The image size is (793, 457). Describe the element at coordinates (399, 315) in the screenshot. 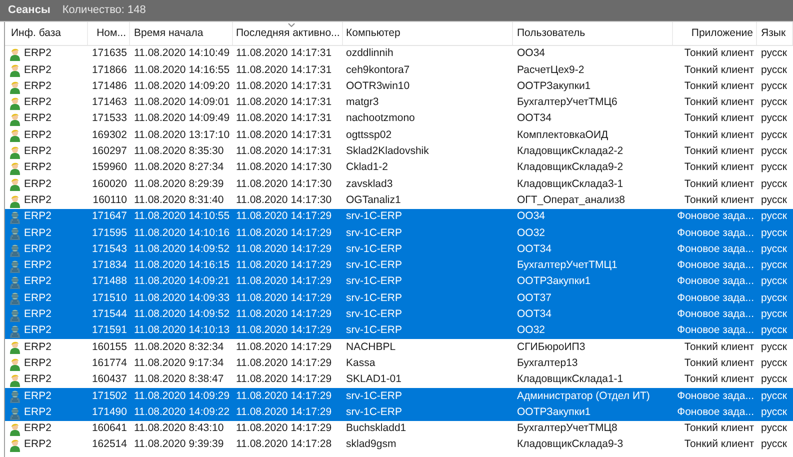

I see `table-row: ERP2 171544 11.08.2020 14:09:52 11.08.2020 14:17:29 srv-1C-ERP ООТ34 Фоновое зада... русск` at that location.